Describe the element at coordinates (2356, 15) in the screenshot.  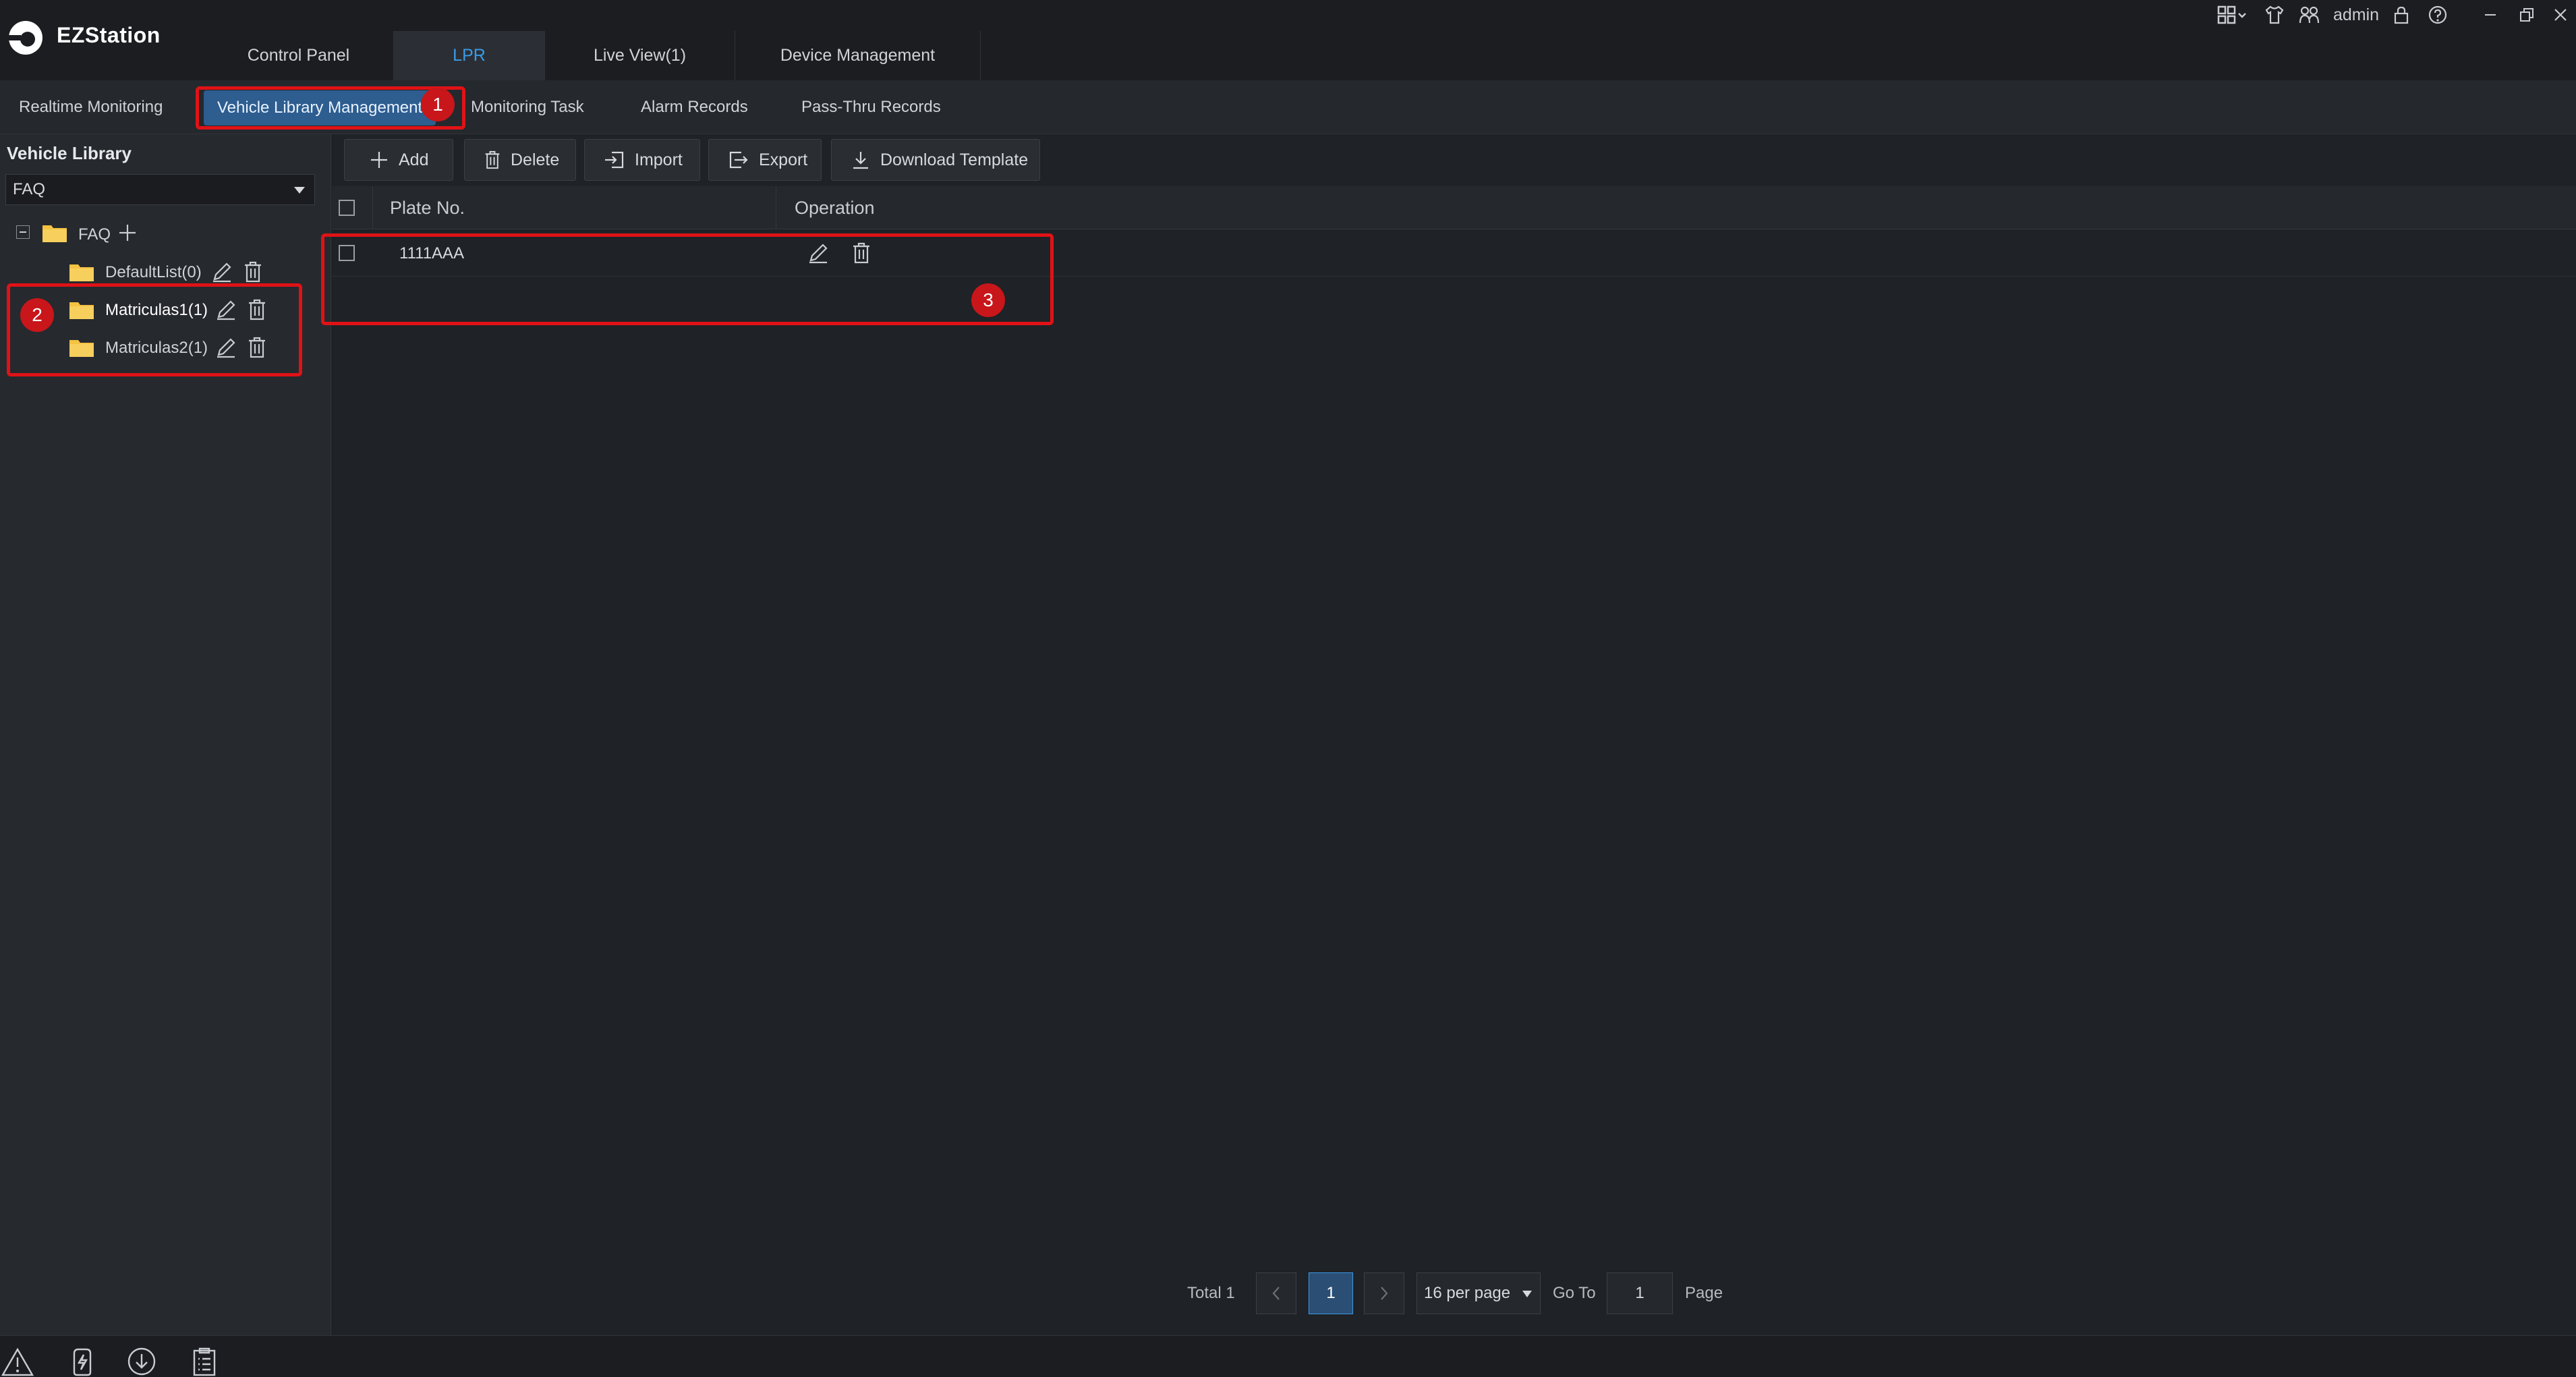
I see `current-user: admin` at that location.